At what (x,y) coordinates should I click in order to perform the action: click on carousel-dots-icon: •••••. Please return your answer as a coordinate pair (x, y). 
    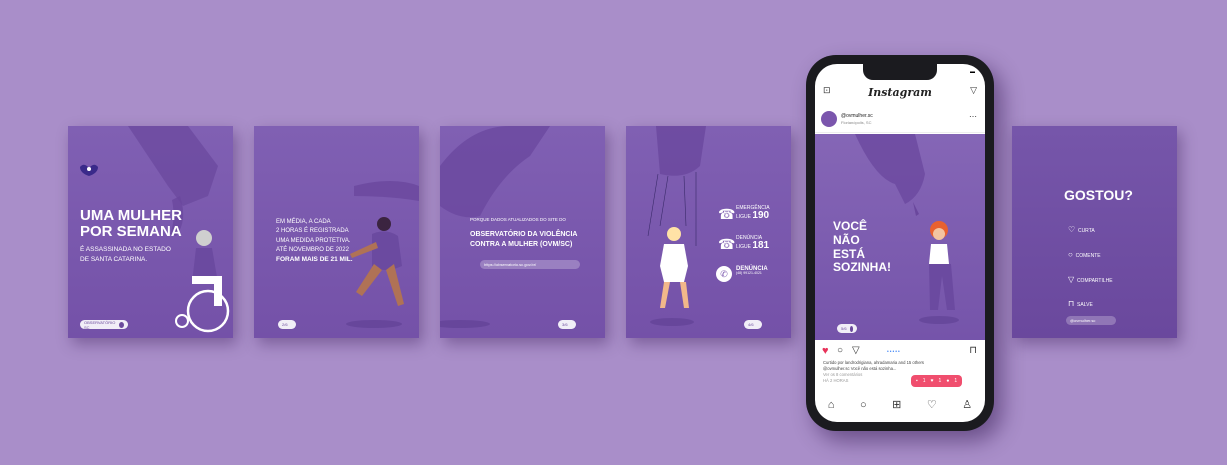
    Looking at the image, I should click on (894, 352).